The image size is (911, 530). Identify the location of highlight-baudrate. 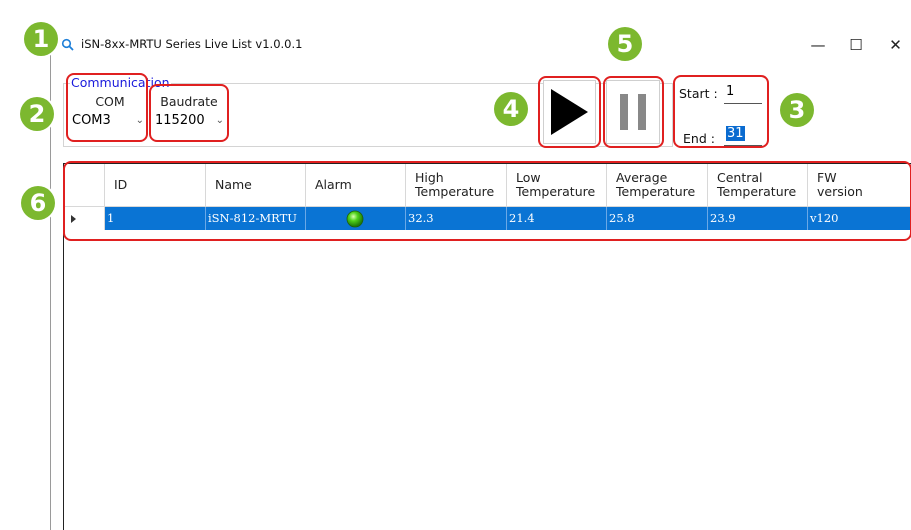
(189, 113).